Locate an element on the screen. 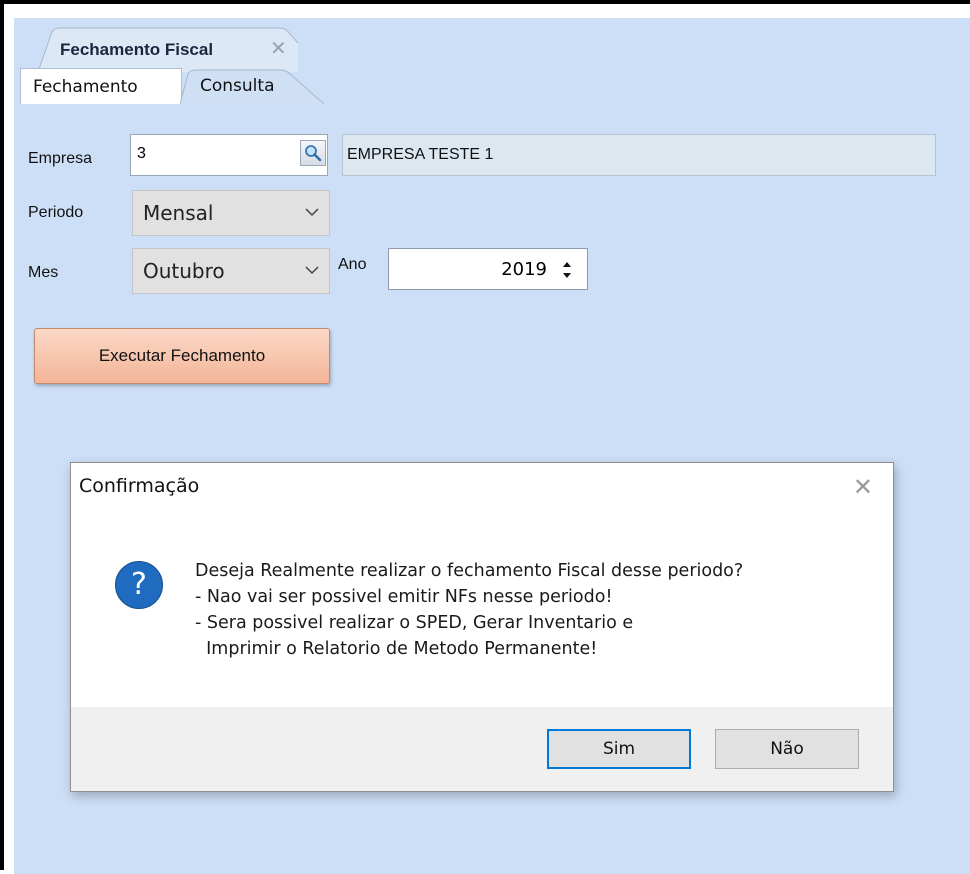 Image resolution: width=970 pixels, height=874 pixels. periodo-selected-value: Mensal is located at coordinates (178, 213).